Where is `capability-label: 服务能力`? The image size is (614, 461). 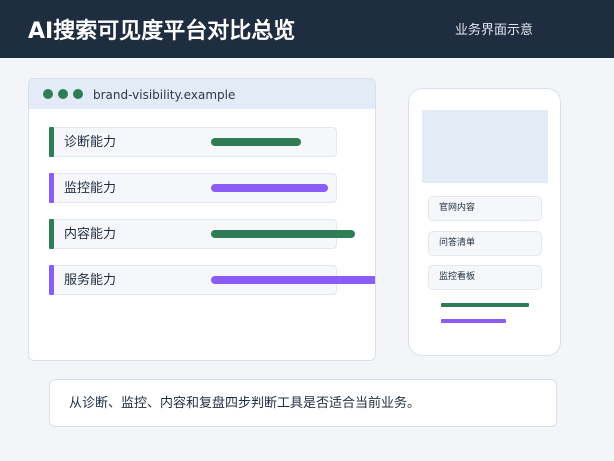 capability-label: 服务能力 is located at coordinates (90, 280).